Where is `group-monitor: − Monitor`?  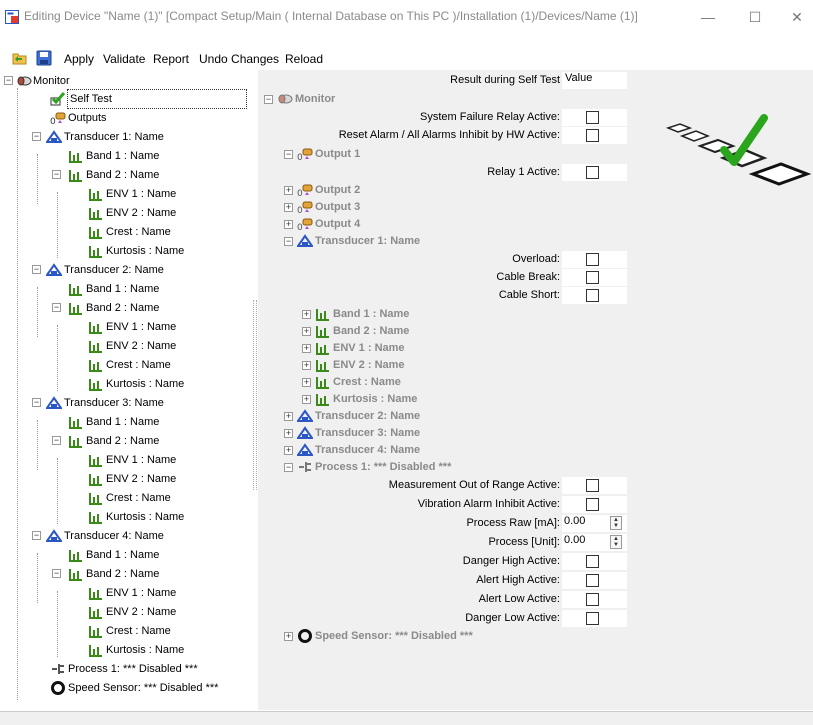 group-monitor: − Monitor is located at coordinates (364, 99).